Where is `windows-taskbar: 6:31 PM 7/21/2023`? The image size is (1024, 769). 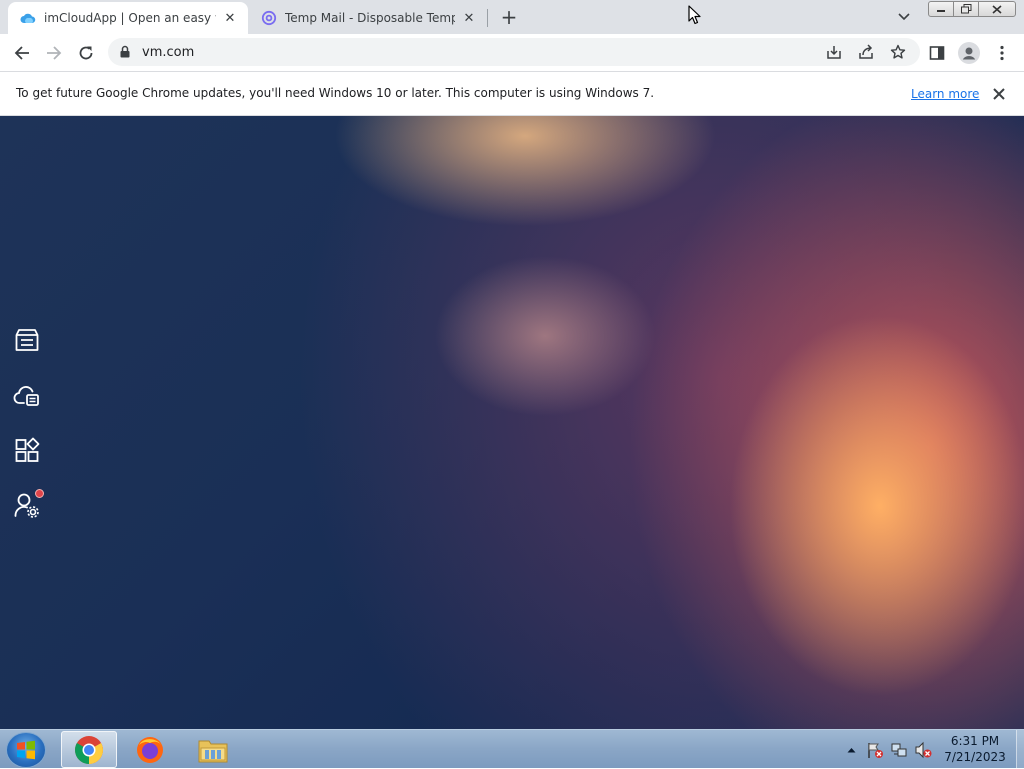
windows-taskbar: 6:31 PM 7/21/2023 is located at coordinates (512, 749).